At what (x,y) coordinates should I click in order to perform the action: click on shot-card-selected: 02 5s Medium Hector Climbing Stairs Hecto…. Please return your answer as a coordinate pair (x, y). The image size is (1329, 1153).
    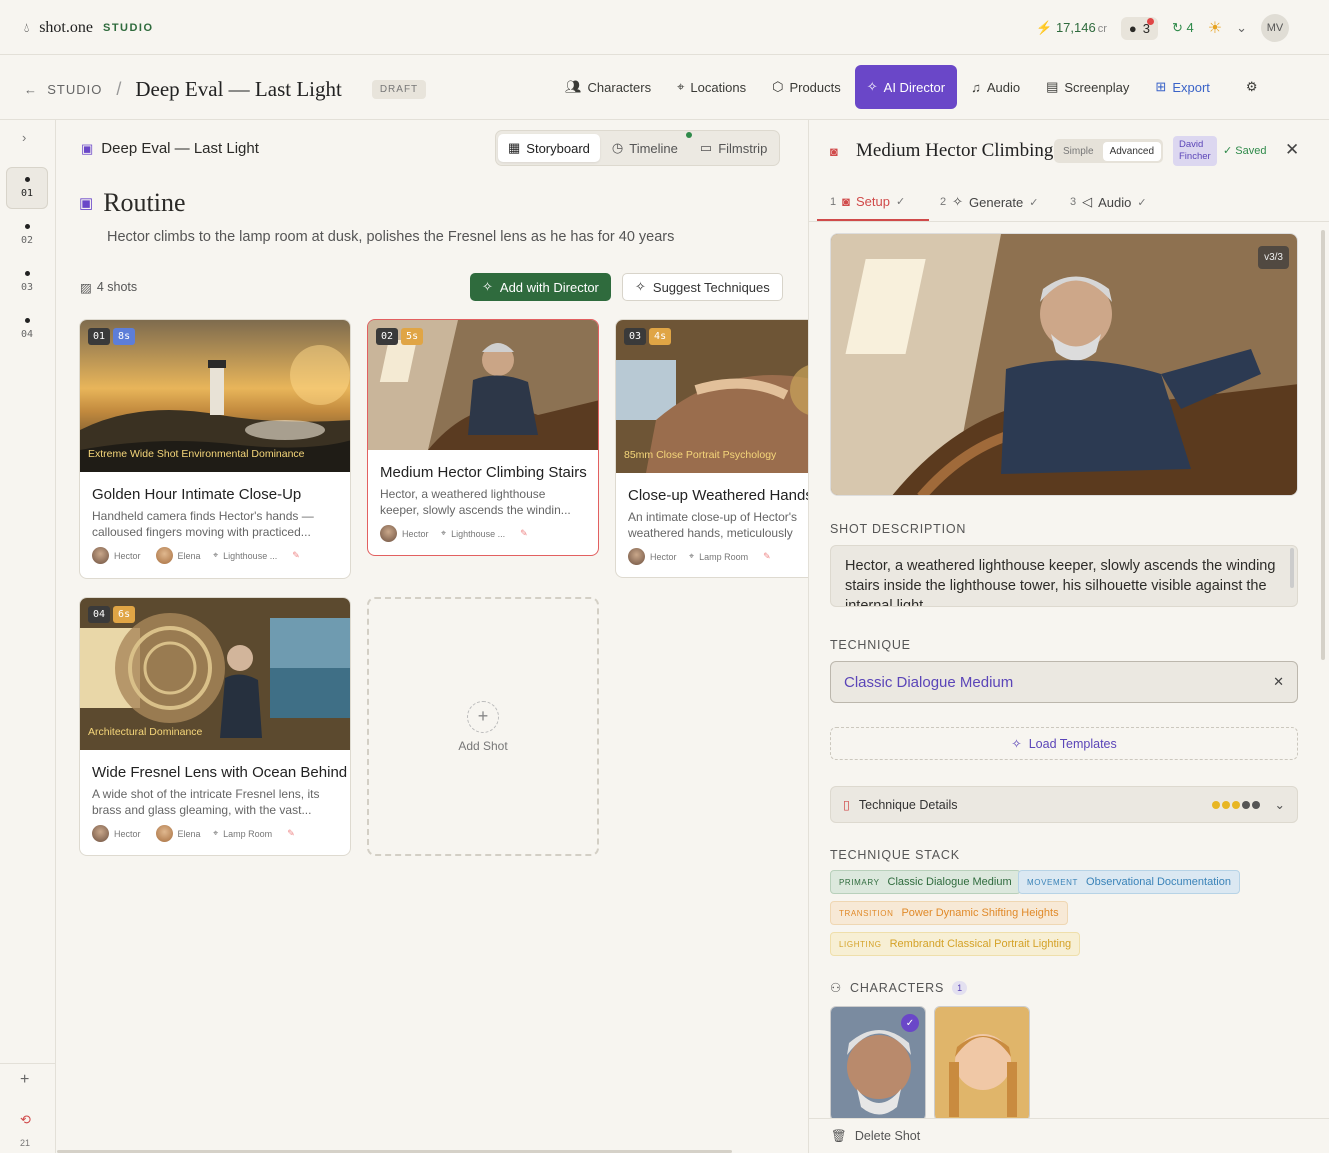
    Looking at the image, I should click on (483, 437).